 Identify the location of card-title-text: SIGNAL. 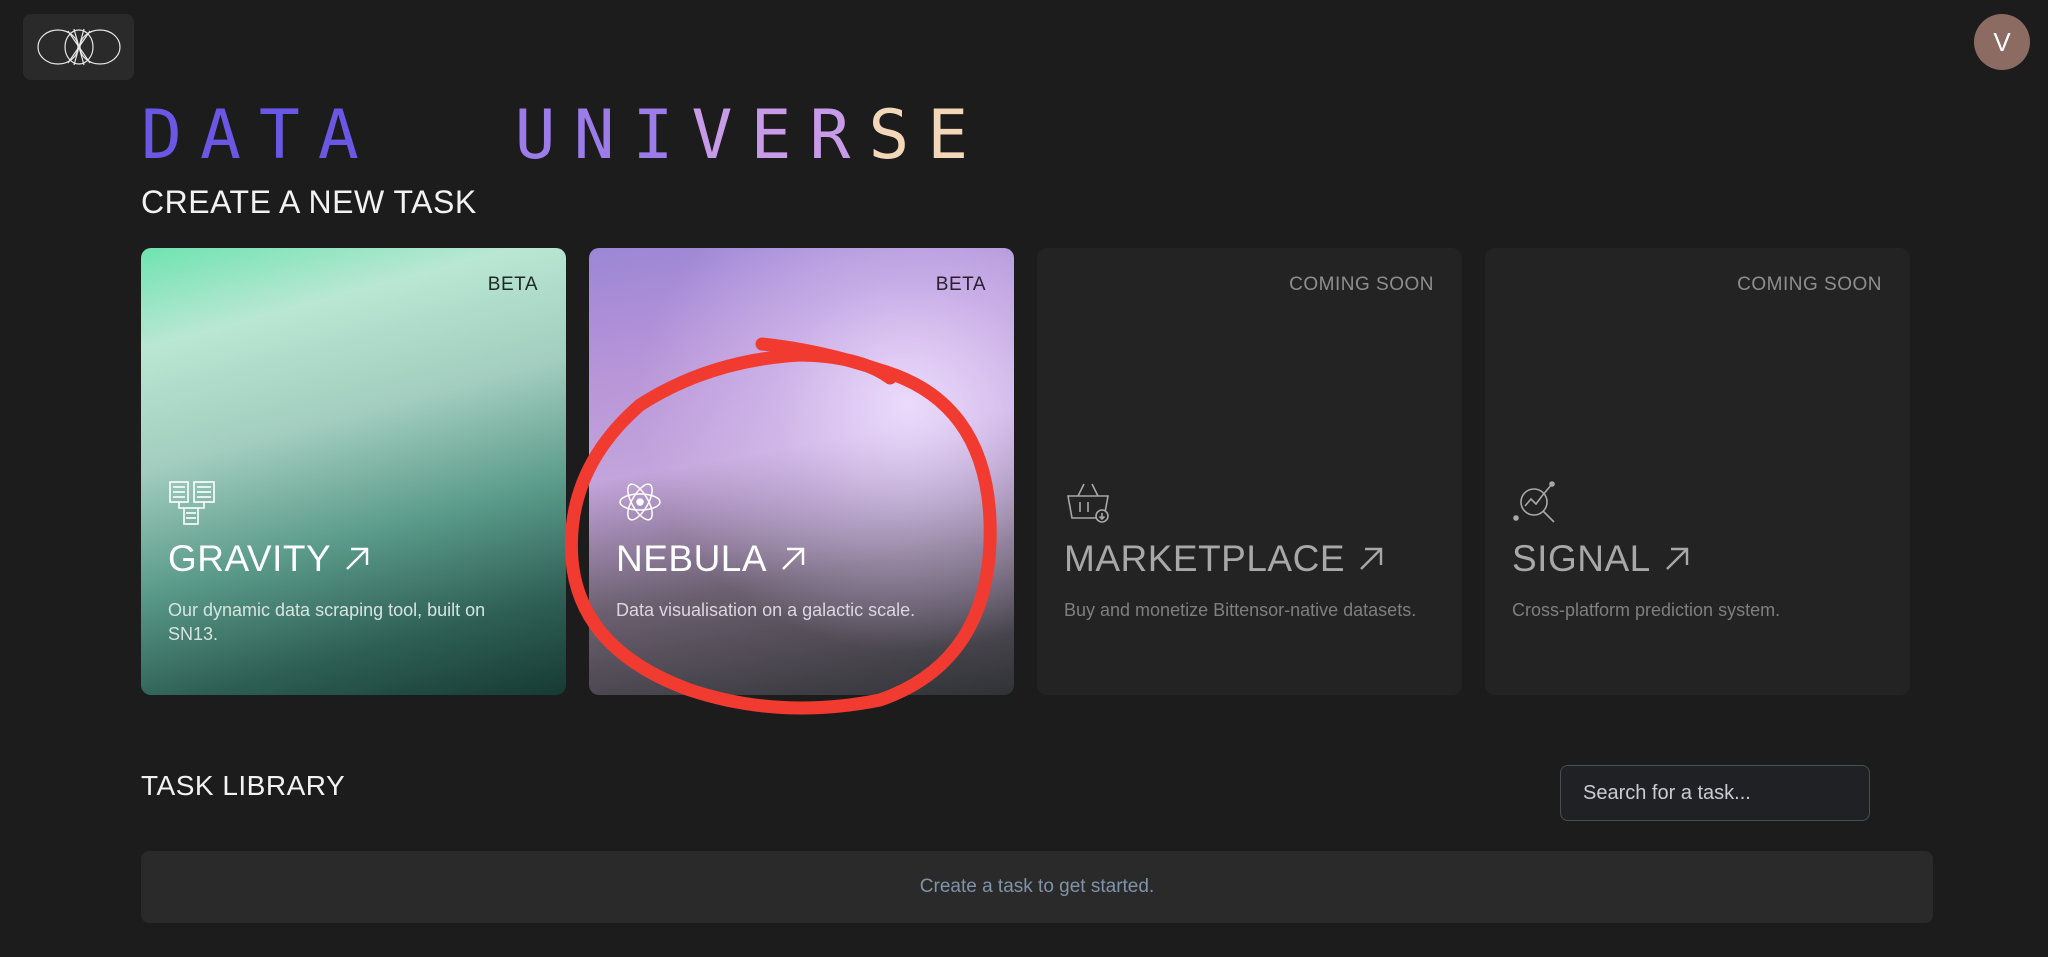
(1581, 558).